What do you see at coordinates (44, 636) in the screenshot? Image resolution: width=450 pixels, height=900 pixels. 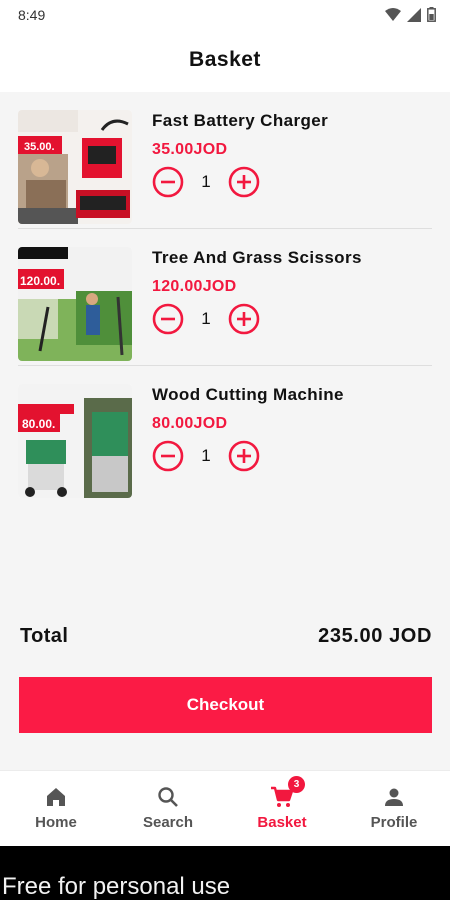 I see `total-label: Total` at bounding box center [44, 636].